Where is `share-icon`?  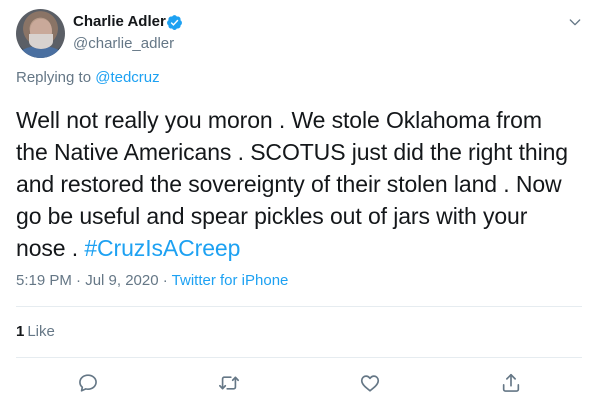 share-icon is located at coordinates (511, 382).